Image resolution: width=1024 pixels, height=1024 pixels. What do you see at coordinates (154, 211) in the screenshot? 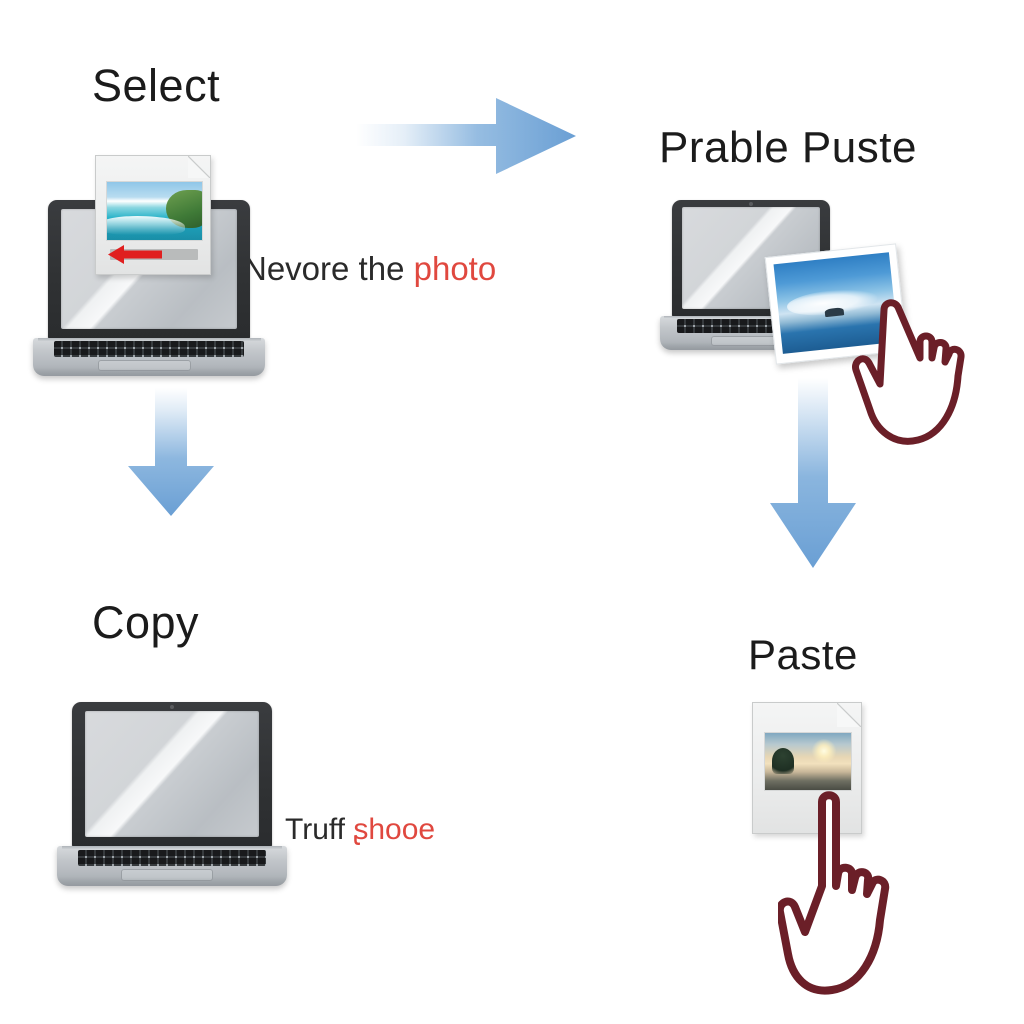
I see `photo-thumbnail-beach` at bounding box center [154, 211].